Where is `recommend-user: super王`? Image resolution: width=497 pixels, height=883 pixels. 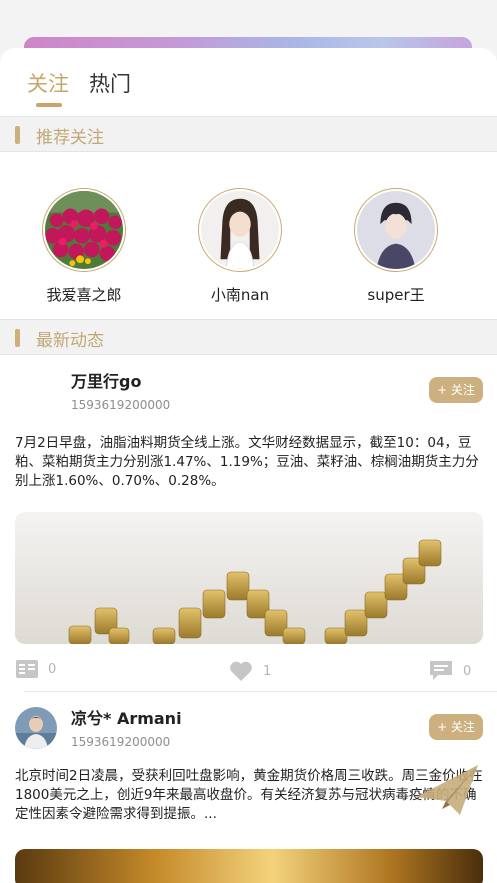
recommend-user: super王 is located at coordinates (396, 246).